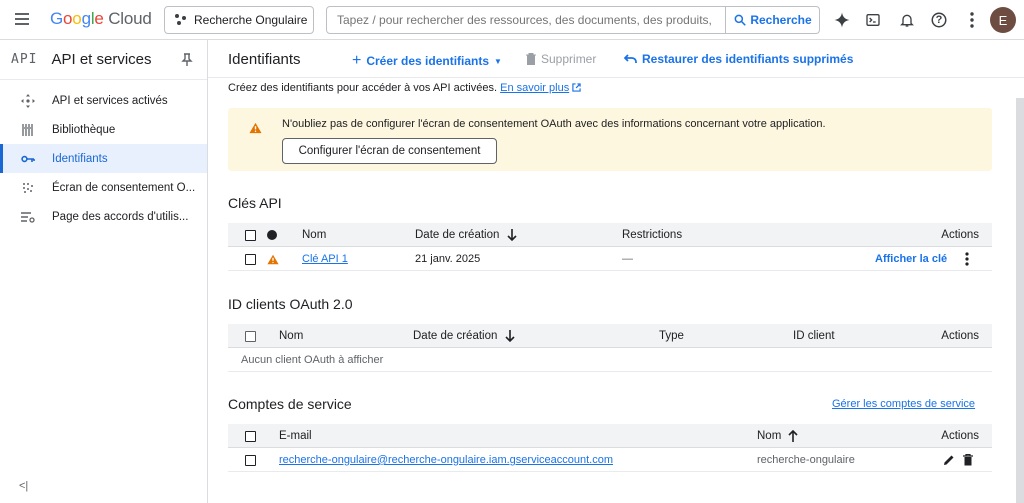 The image size is (1024, 503). I want to click on sidebar-header: API API et services, so click(103, 60).